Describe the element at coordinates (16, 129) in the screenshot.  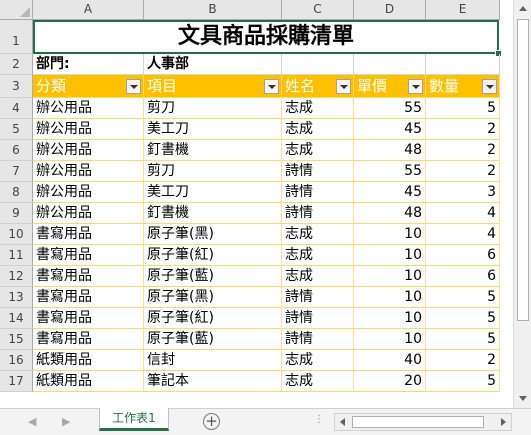
I see `row-header-5: 5` at that location.